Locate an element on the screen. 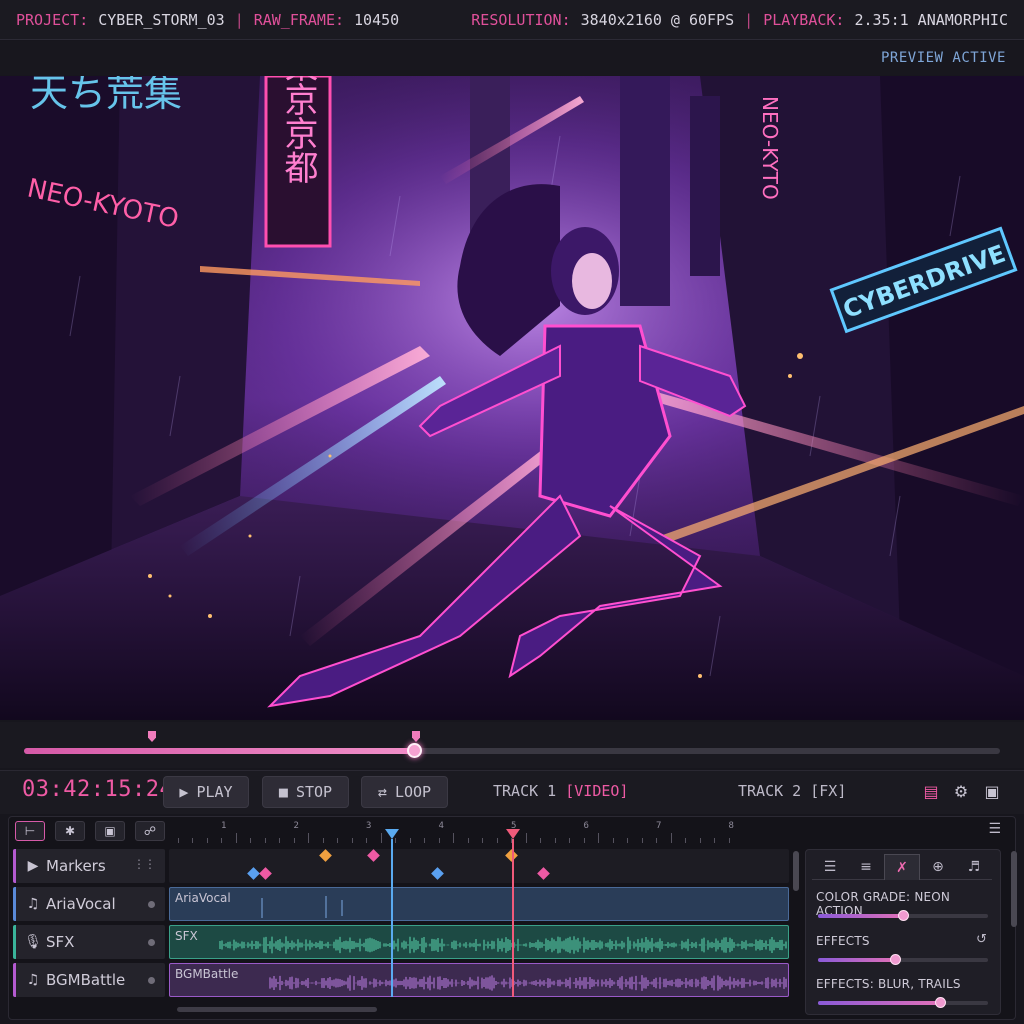 This screenshot has width=1024, height=1024. track-name: SFX is located at coordinates (60, 942).